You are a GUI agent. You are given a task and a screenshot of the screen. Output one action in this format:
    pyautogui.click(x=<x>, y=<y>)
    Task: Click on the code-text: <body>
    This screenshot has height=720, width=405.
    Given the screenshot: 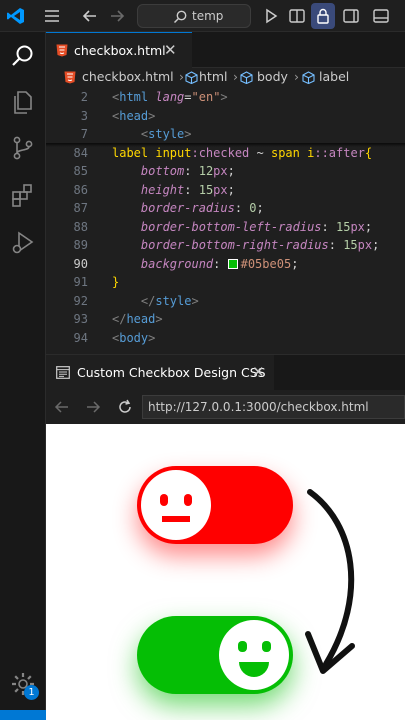 What is the action you would take?
    pyautogui.click(x=133, y=338)
    